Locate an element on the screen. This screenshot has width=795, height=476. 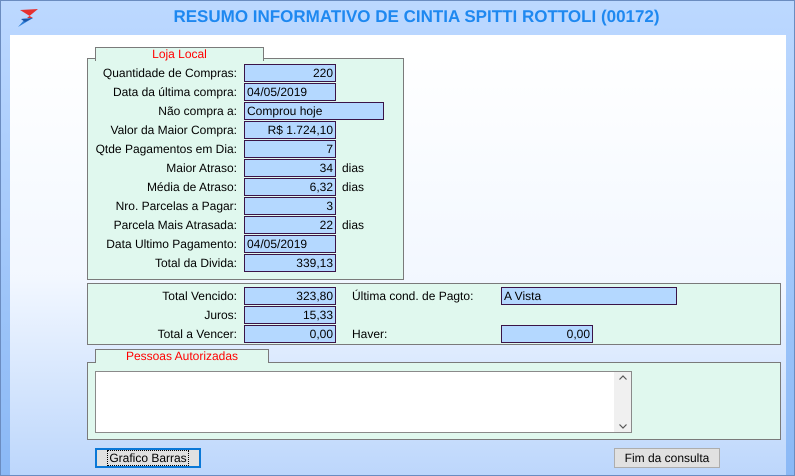
field-label: Data da última compra: is located at coordinates (174, 92).